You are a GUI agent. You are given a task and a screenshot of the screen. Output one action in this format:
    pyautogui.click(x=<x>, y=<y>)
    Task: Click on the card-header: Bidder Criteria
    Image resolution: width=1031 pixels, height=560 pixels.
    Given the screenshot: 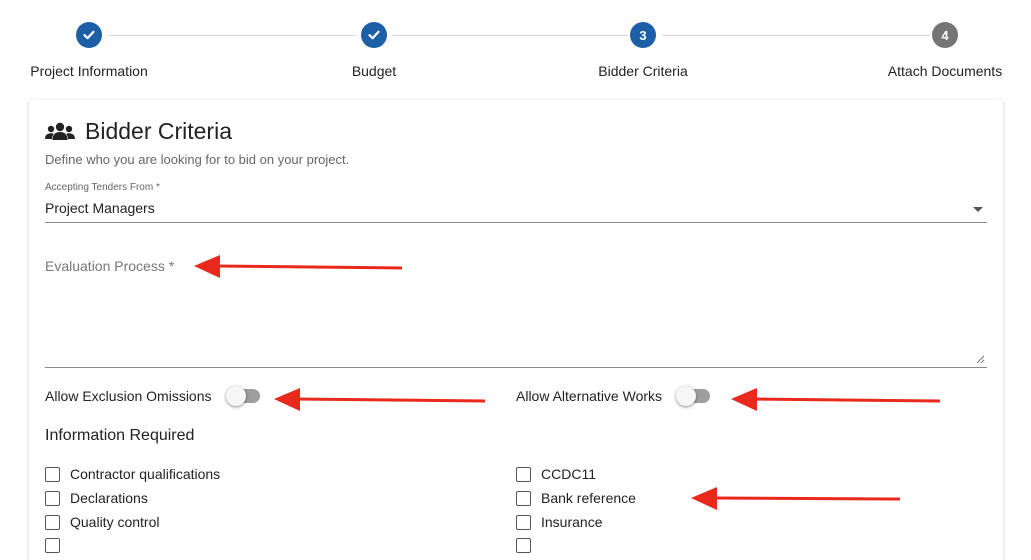 What is the action you would take?
    pyautogui.click(x=138, y=131)
    